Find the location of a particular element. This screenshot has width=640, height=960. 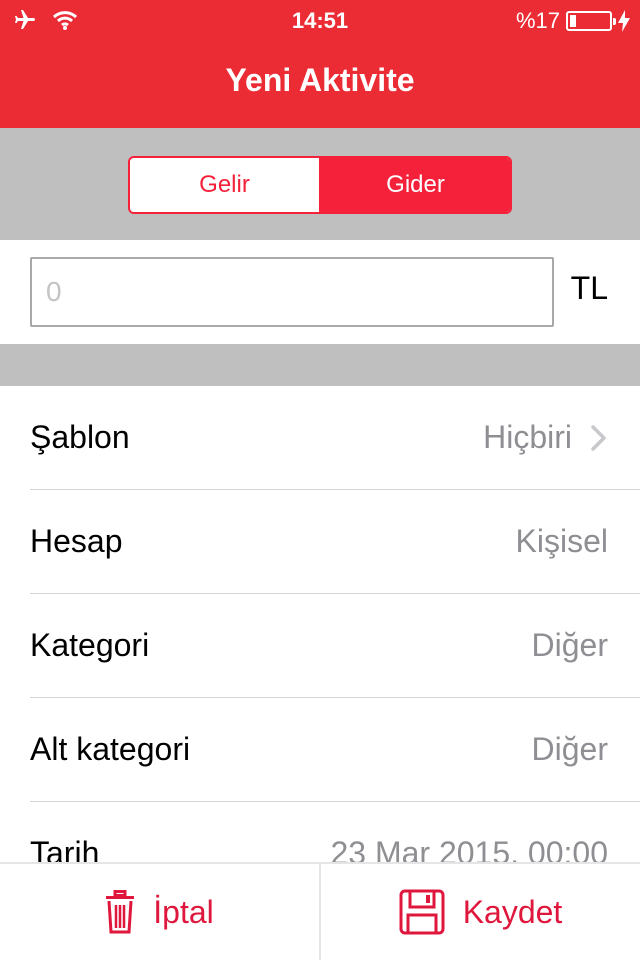

battery-percent: %17 is located at coordinates (537, 20).